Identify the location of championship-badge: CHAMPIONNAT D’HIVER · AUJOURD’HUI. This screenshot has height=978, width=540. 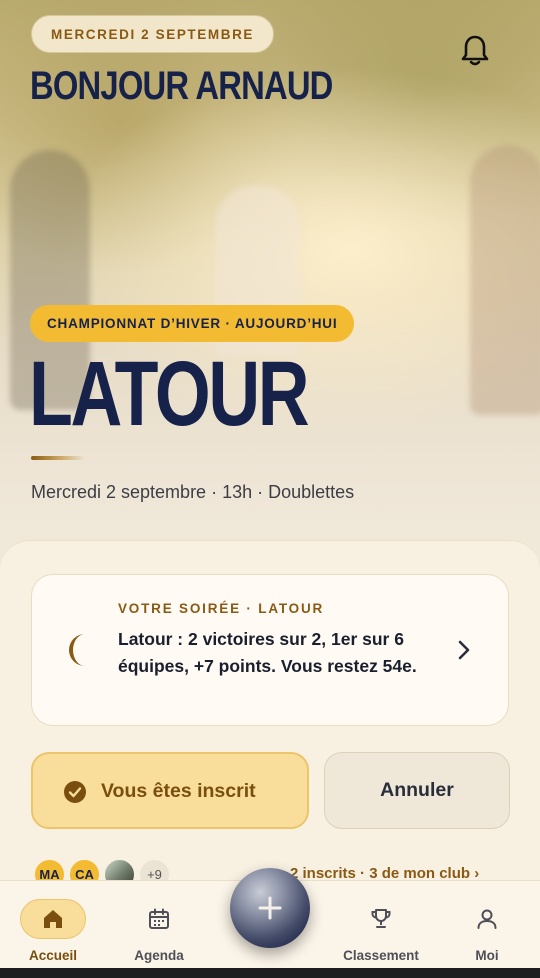
(192, 323).